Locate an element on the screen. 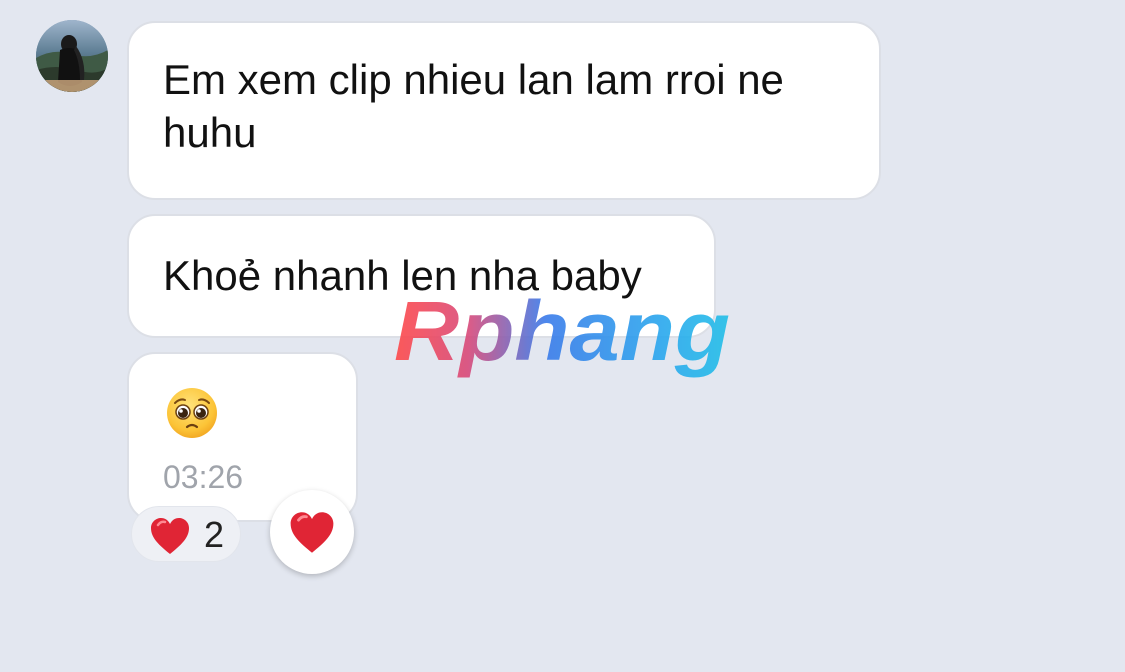 Image resolution: width=1125 pixels, height=672 pixels. watermark-logo: Rphang is located at coordinates (562, 333).